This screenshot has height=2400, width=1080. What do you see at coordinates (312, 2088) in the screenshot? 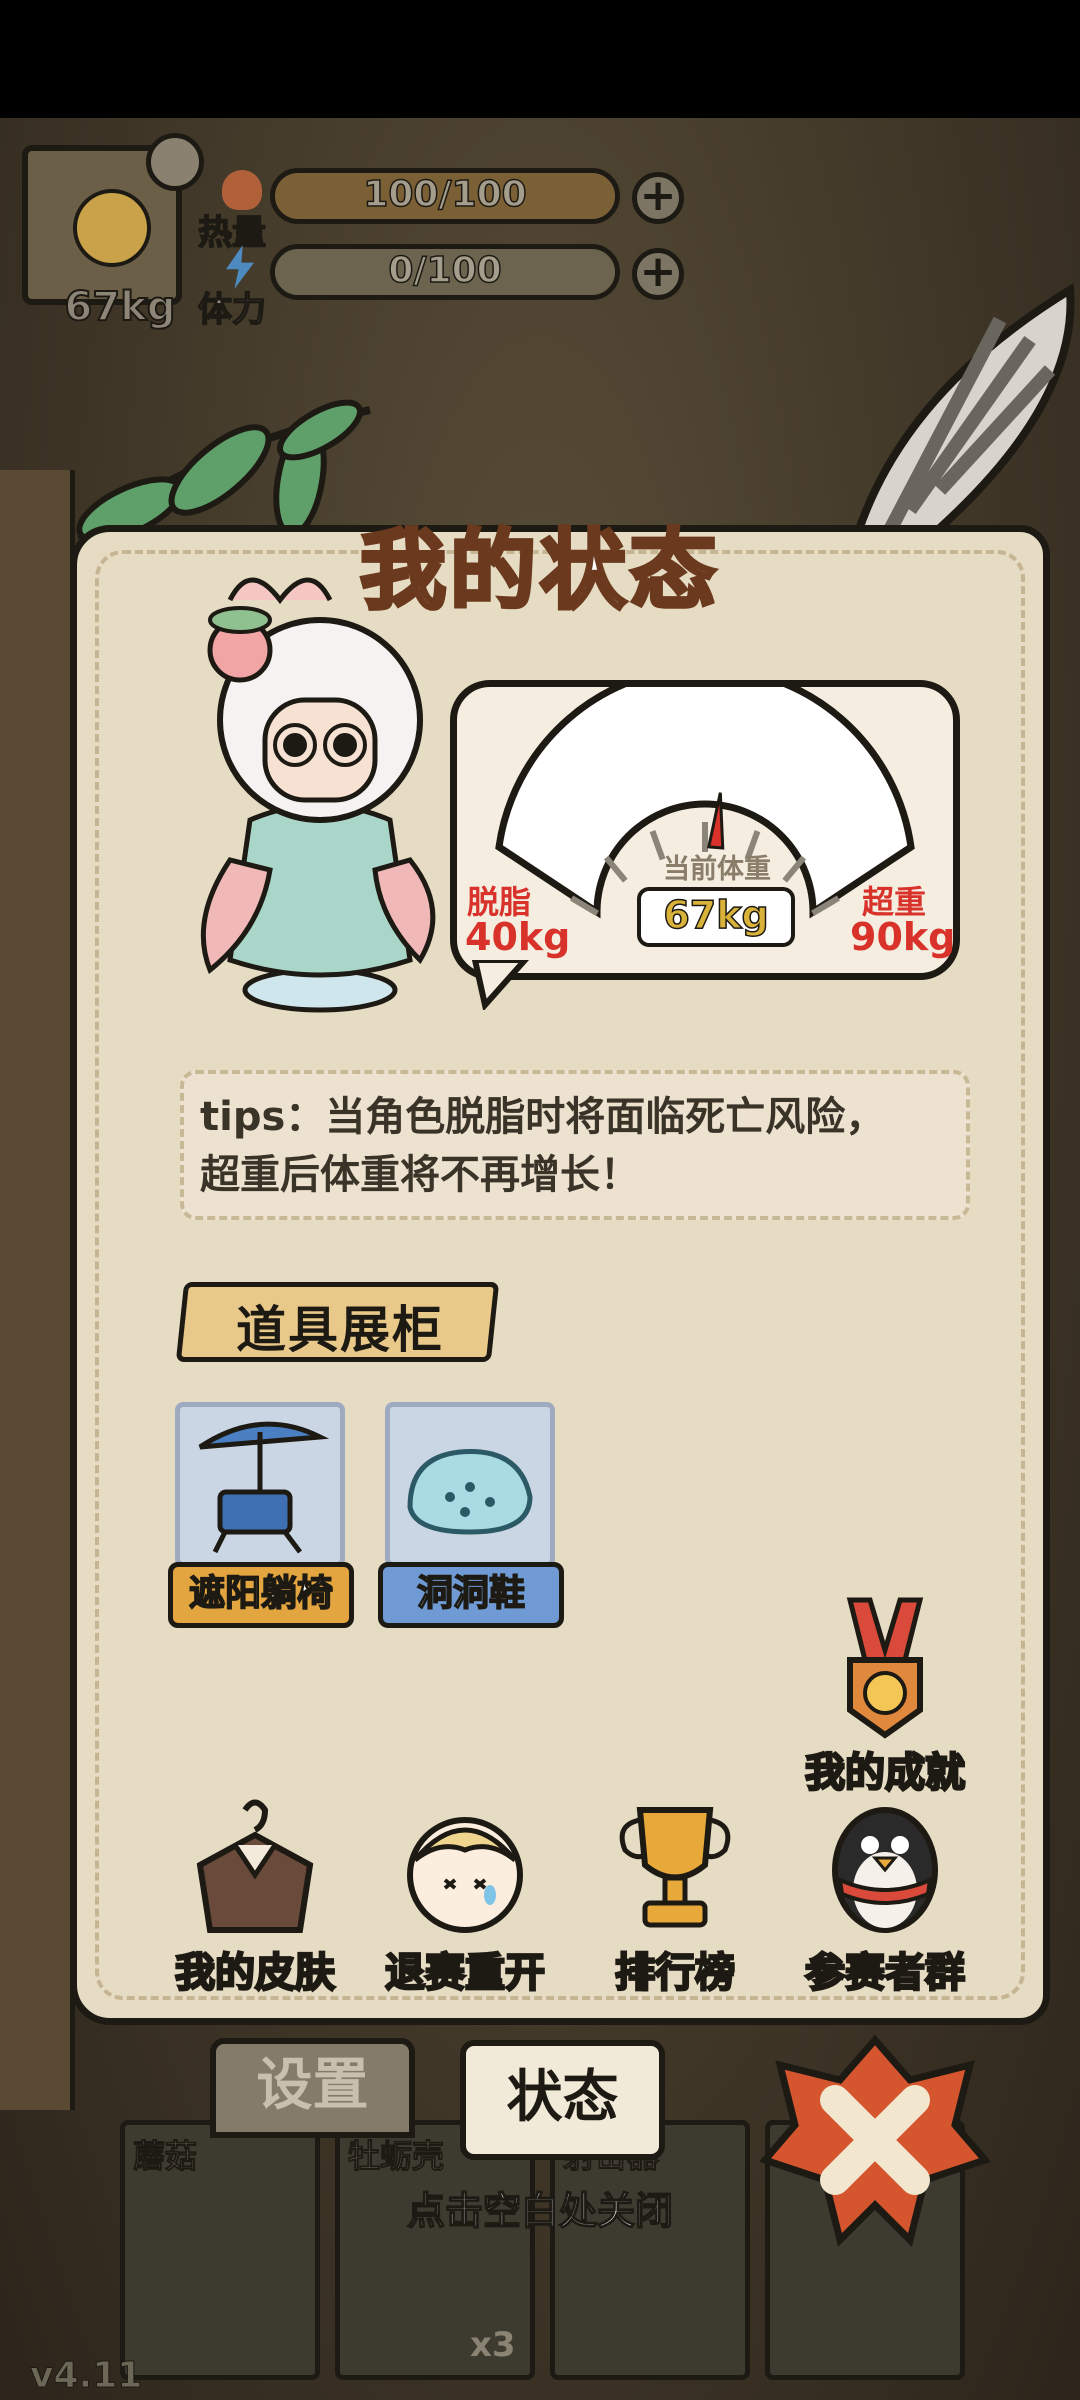
I see `tab-settings: 设置` at bounding box center [312, 2088].